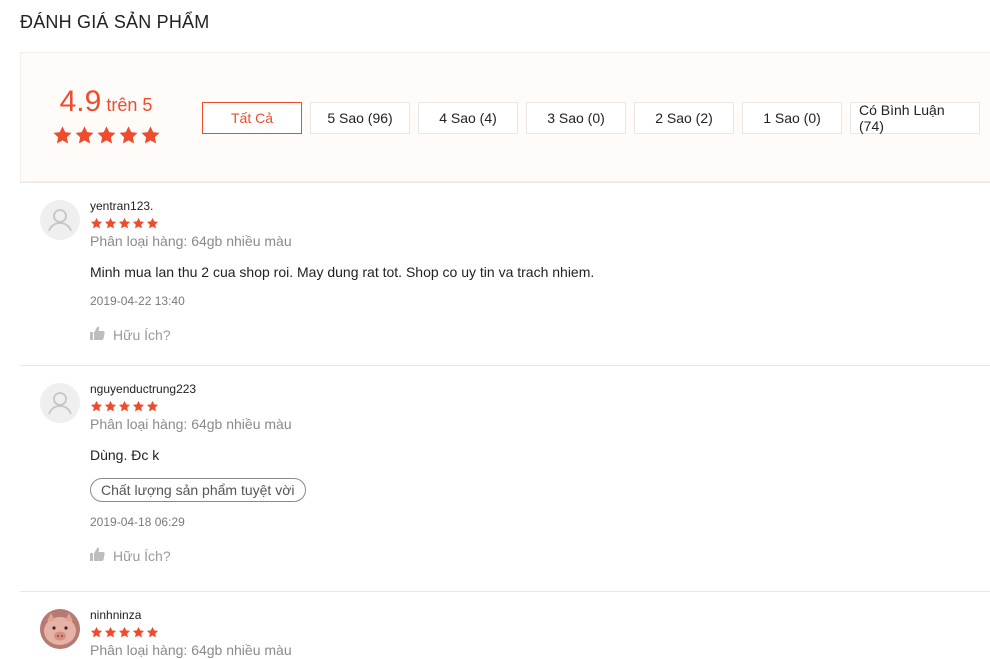 Image resolution: width=990 pixels, height=659 pixels. I want to click on rating-score-box: 4.9 trên 5, so click(106, 115).